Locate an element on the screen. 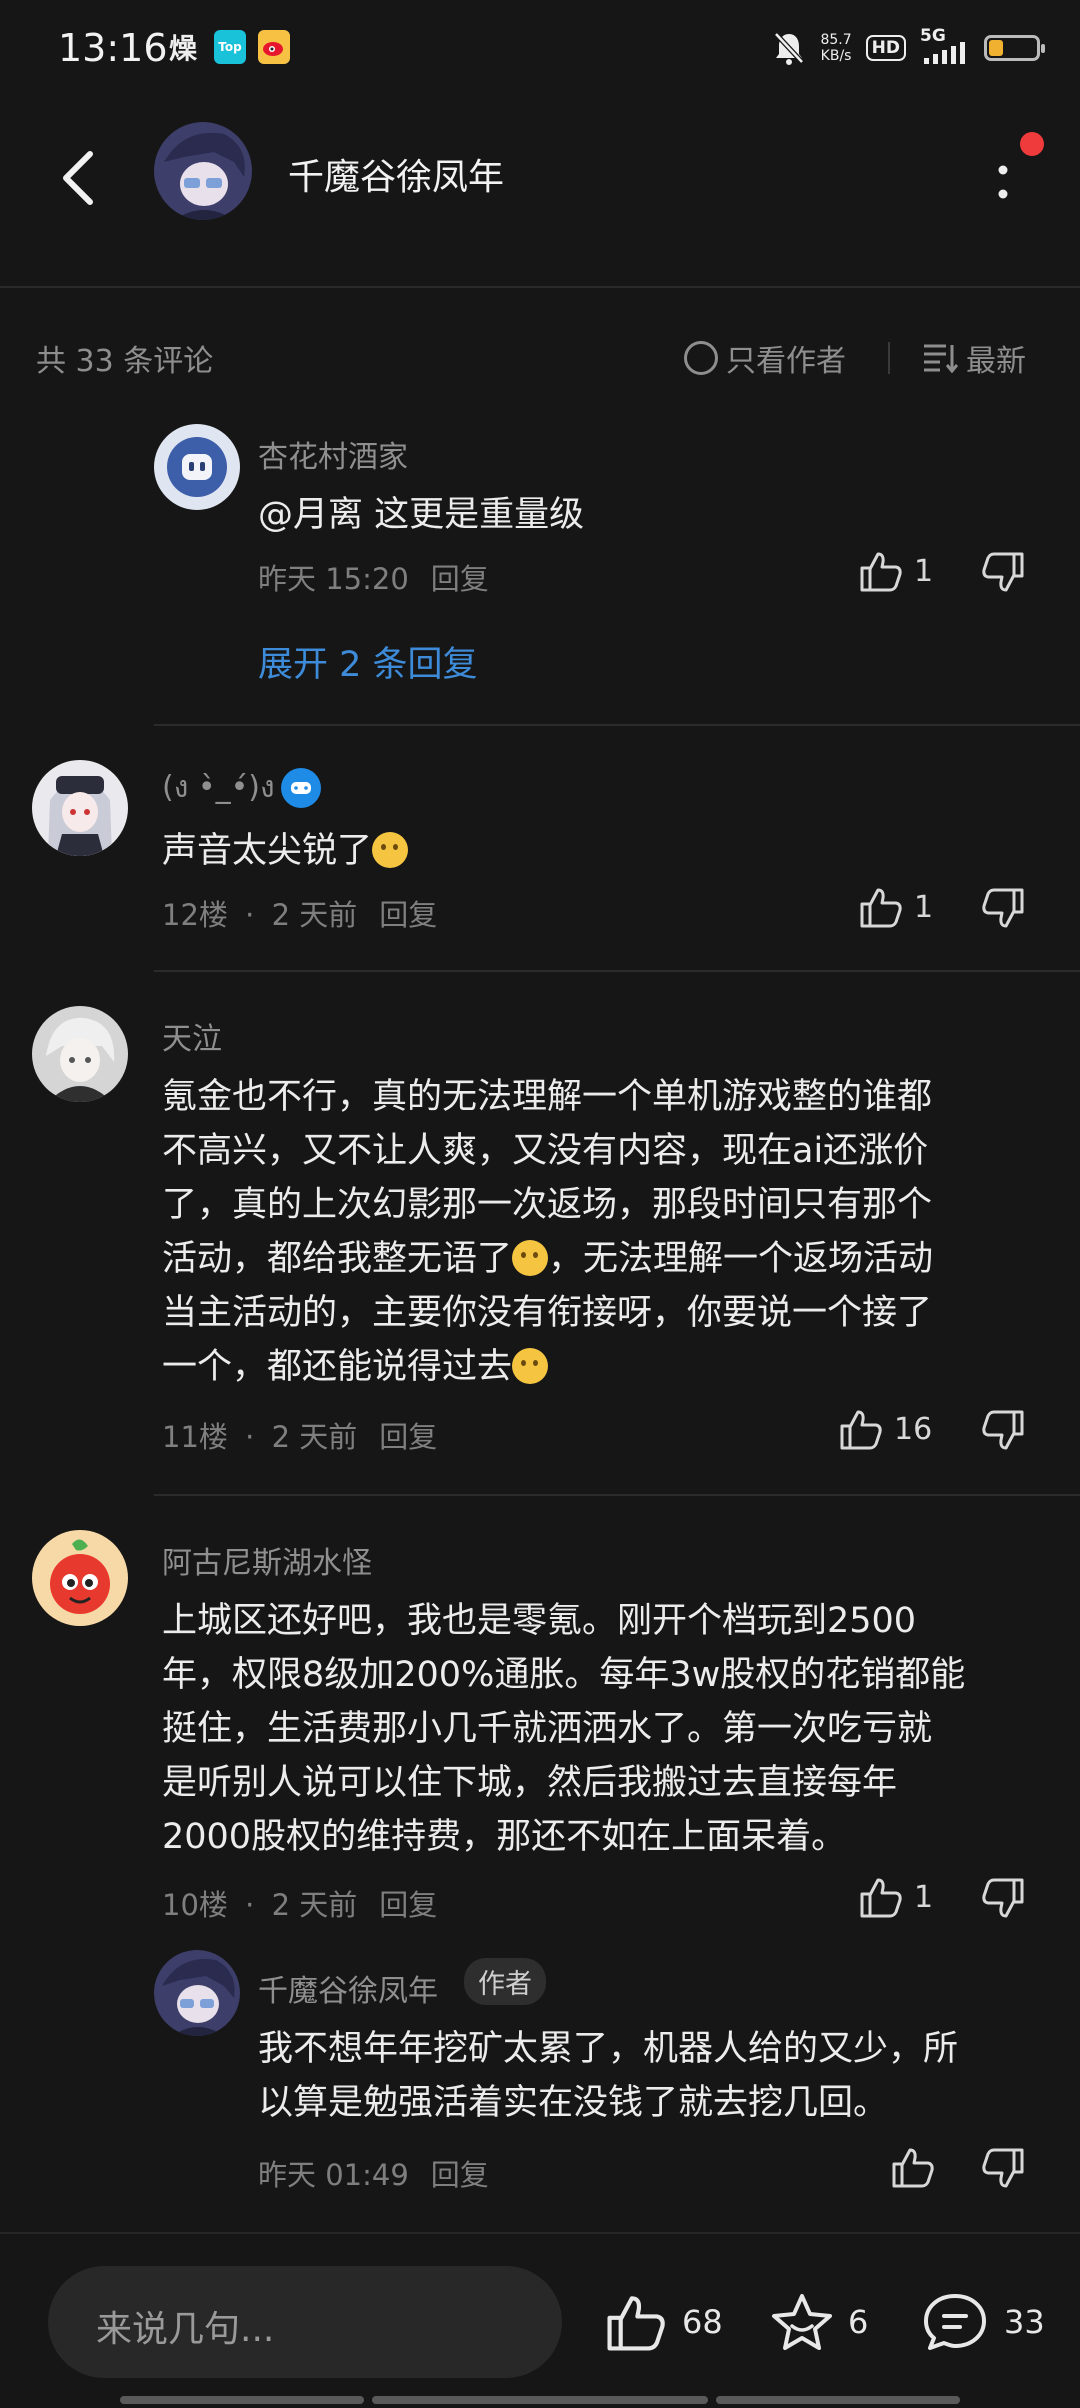  vertical-divider is located at coordinates (889, 358).